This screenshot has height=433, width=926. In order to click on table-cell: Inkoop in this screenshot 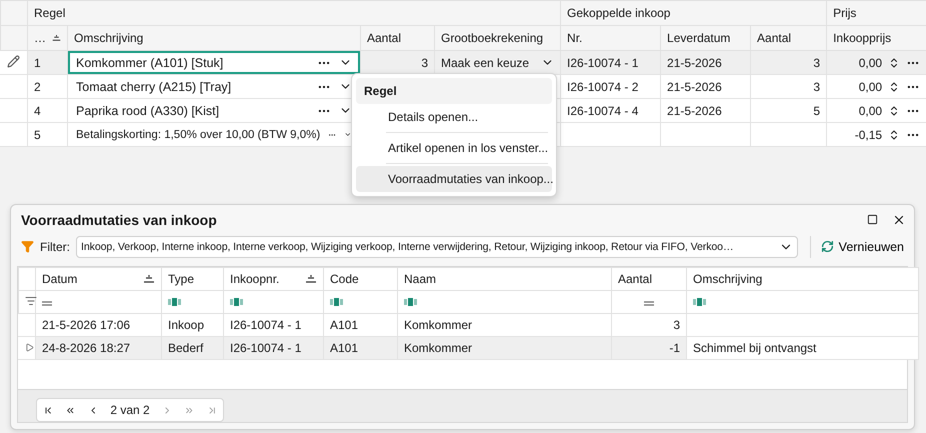, I will do `click(186, 325)`.